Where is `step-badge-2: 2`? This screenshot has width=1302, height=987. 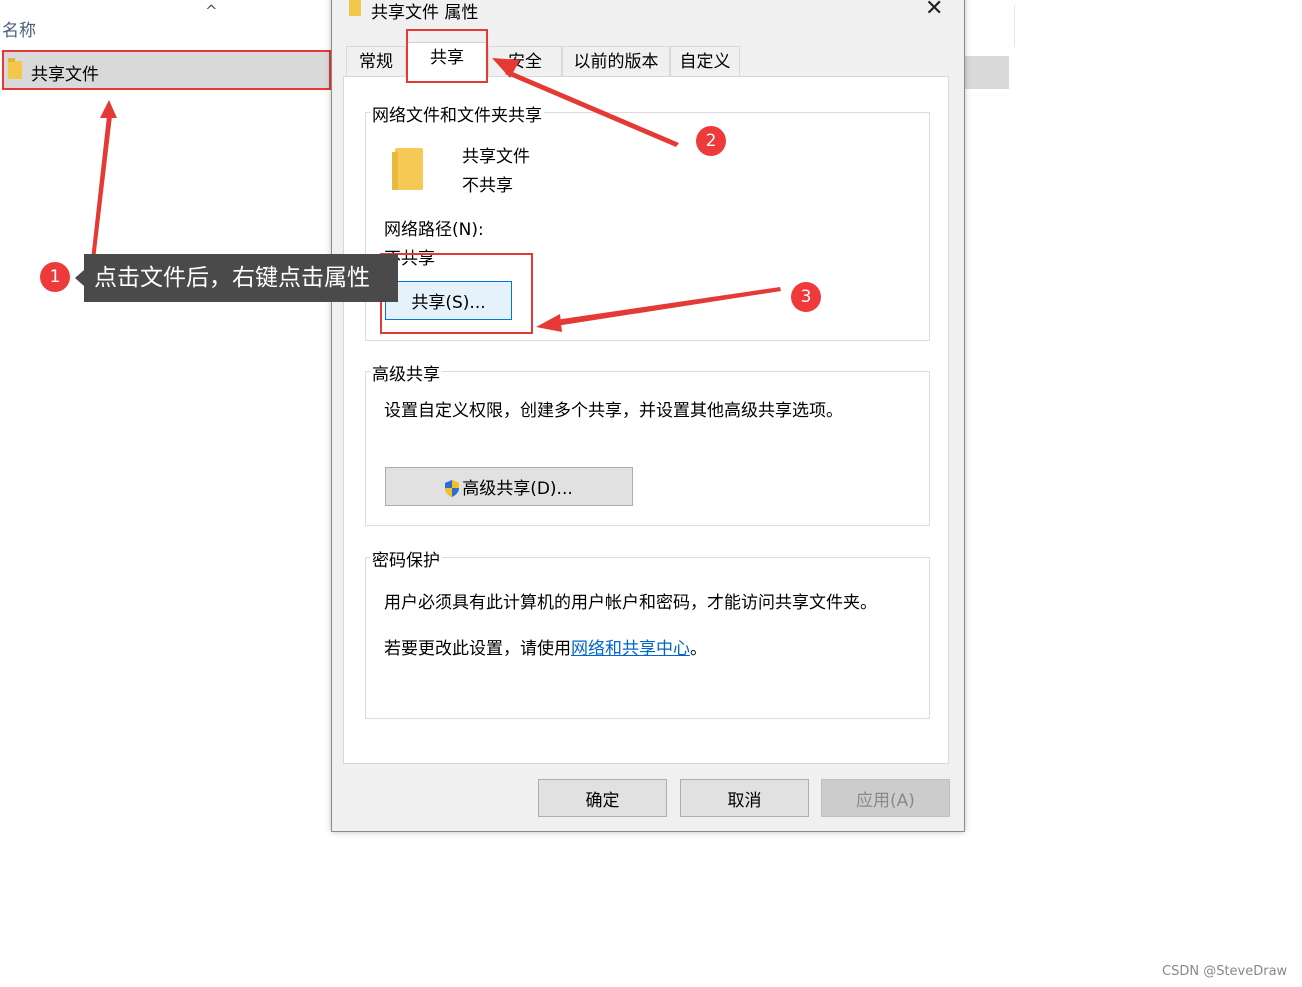
step-badge-2: 2 is located at coordinates (711, 141).